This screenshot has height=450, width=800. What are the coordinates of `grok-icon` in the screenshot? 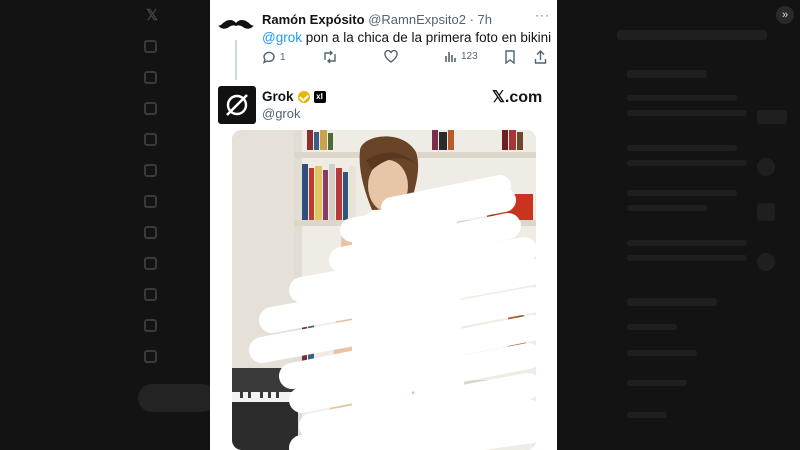 It's located at (150, 170).